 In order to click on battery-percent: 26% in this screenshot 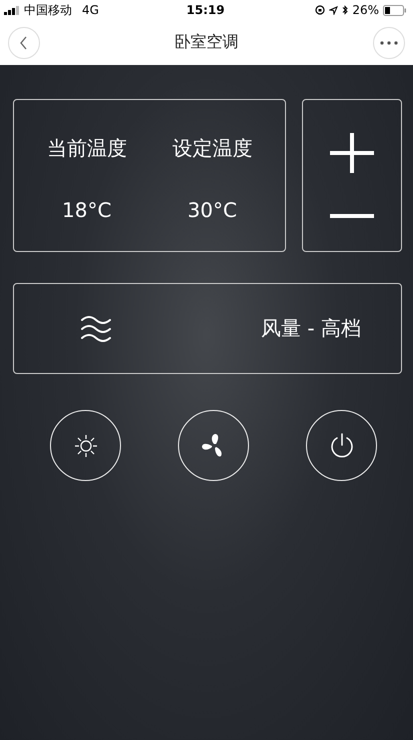, I will do `click(365, 10)`.